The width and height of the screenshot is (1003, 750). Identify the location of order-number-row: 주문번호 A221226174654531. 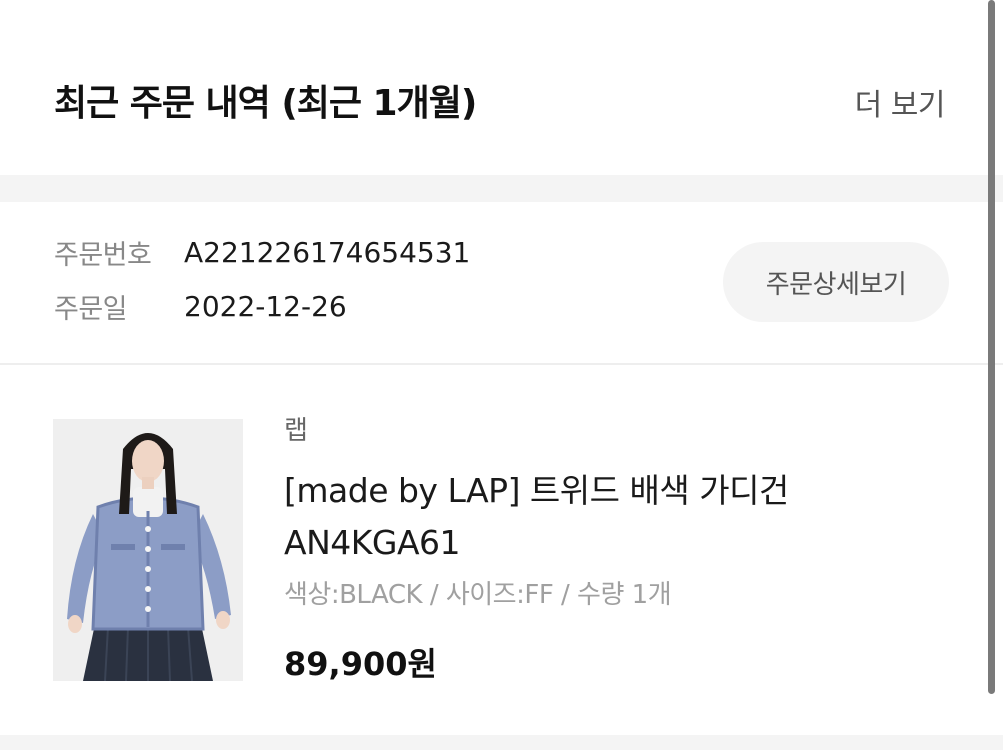
(262, 252).